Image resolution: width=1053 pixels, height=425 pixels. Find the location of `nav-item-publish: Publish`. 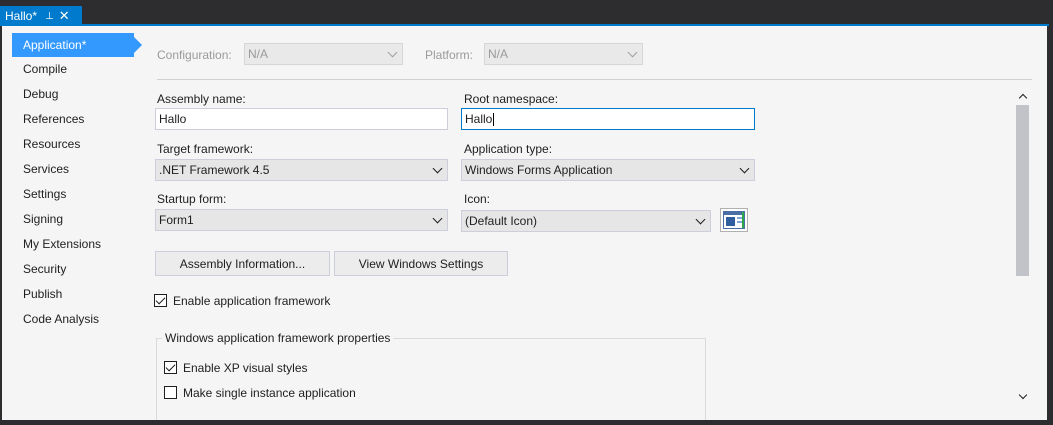

nav-item-publish: Publish is located at coordinates (73, 294).